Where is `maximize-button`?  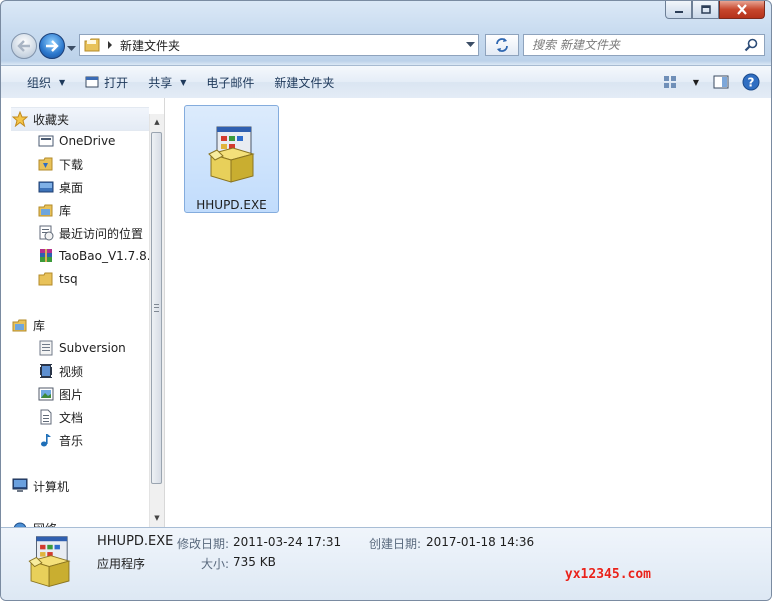 maximize-button is located at coordinates (705, 10).